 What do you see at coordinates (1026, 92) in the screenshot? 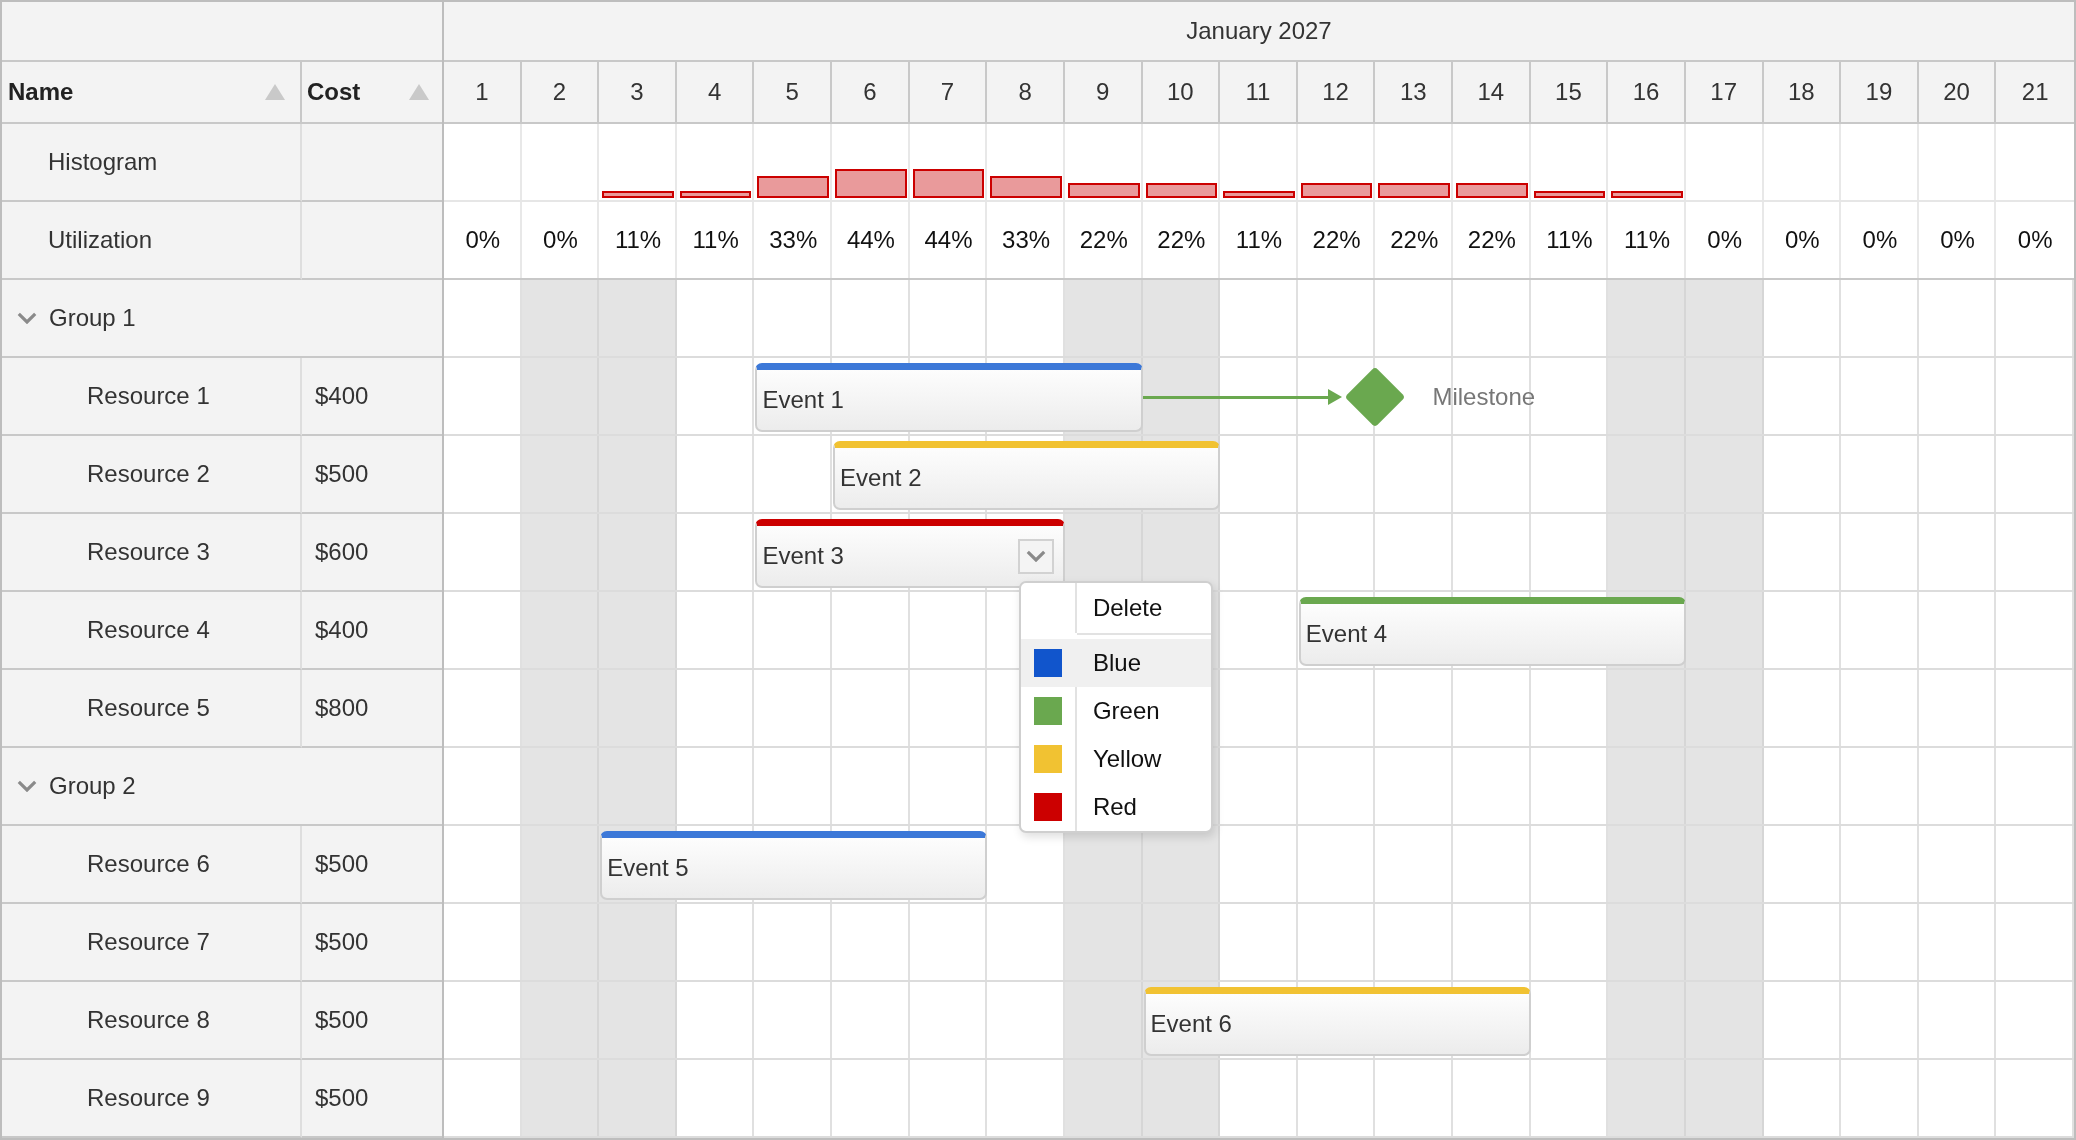
I see `day-header: 8` at bounding box center [1026, 92].